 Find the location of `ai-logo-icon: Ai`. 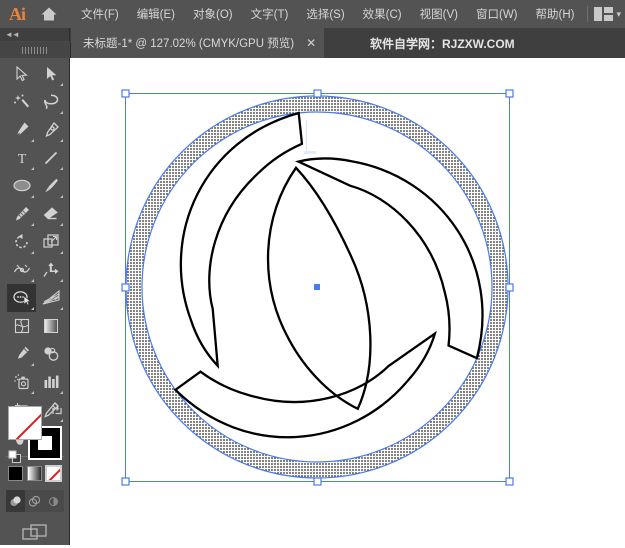

ai-logo-icon: Ai is located at coordinates (17, 13).